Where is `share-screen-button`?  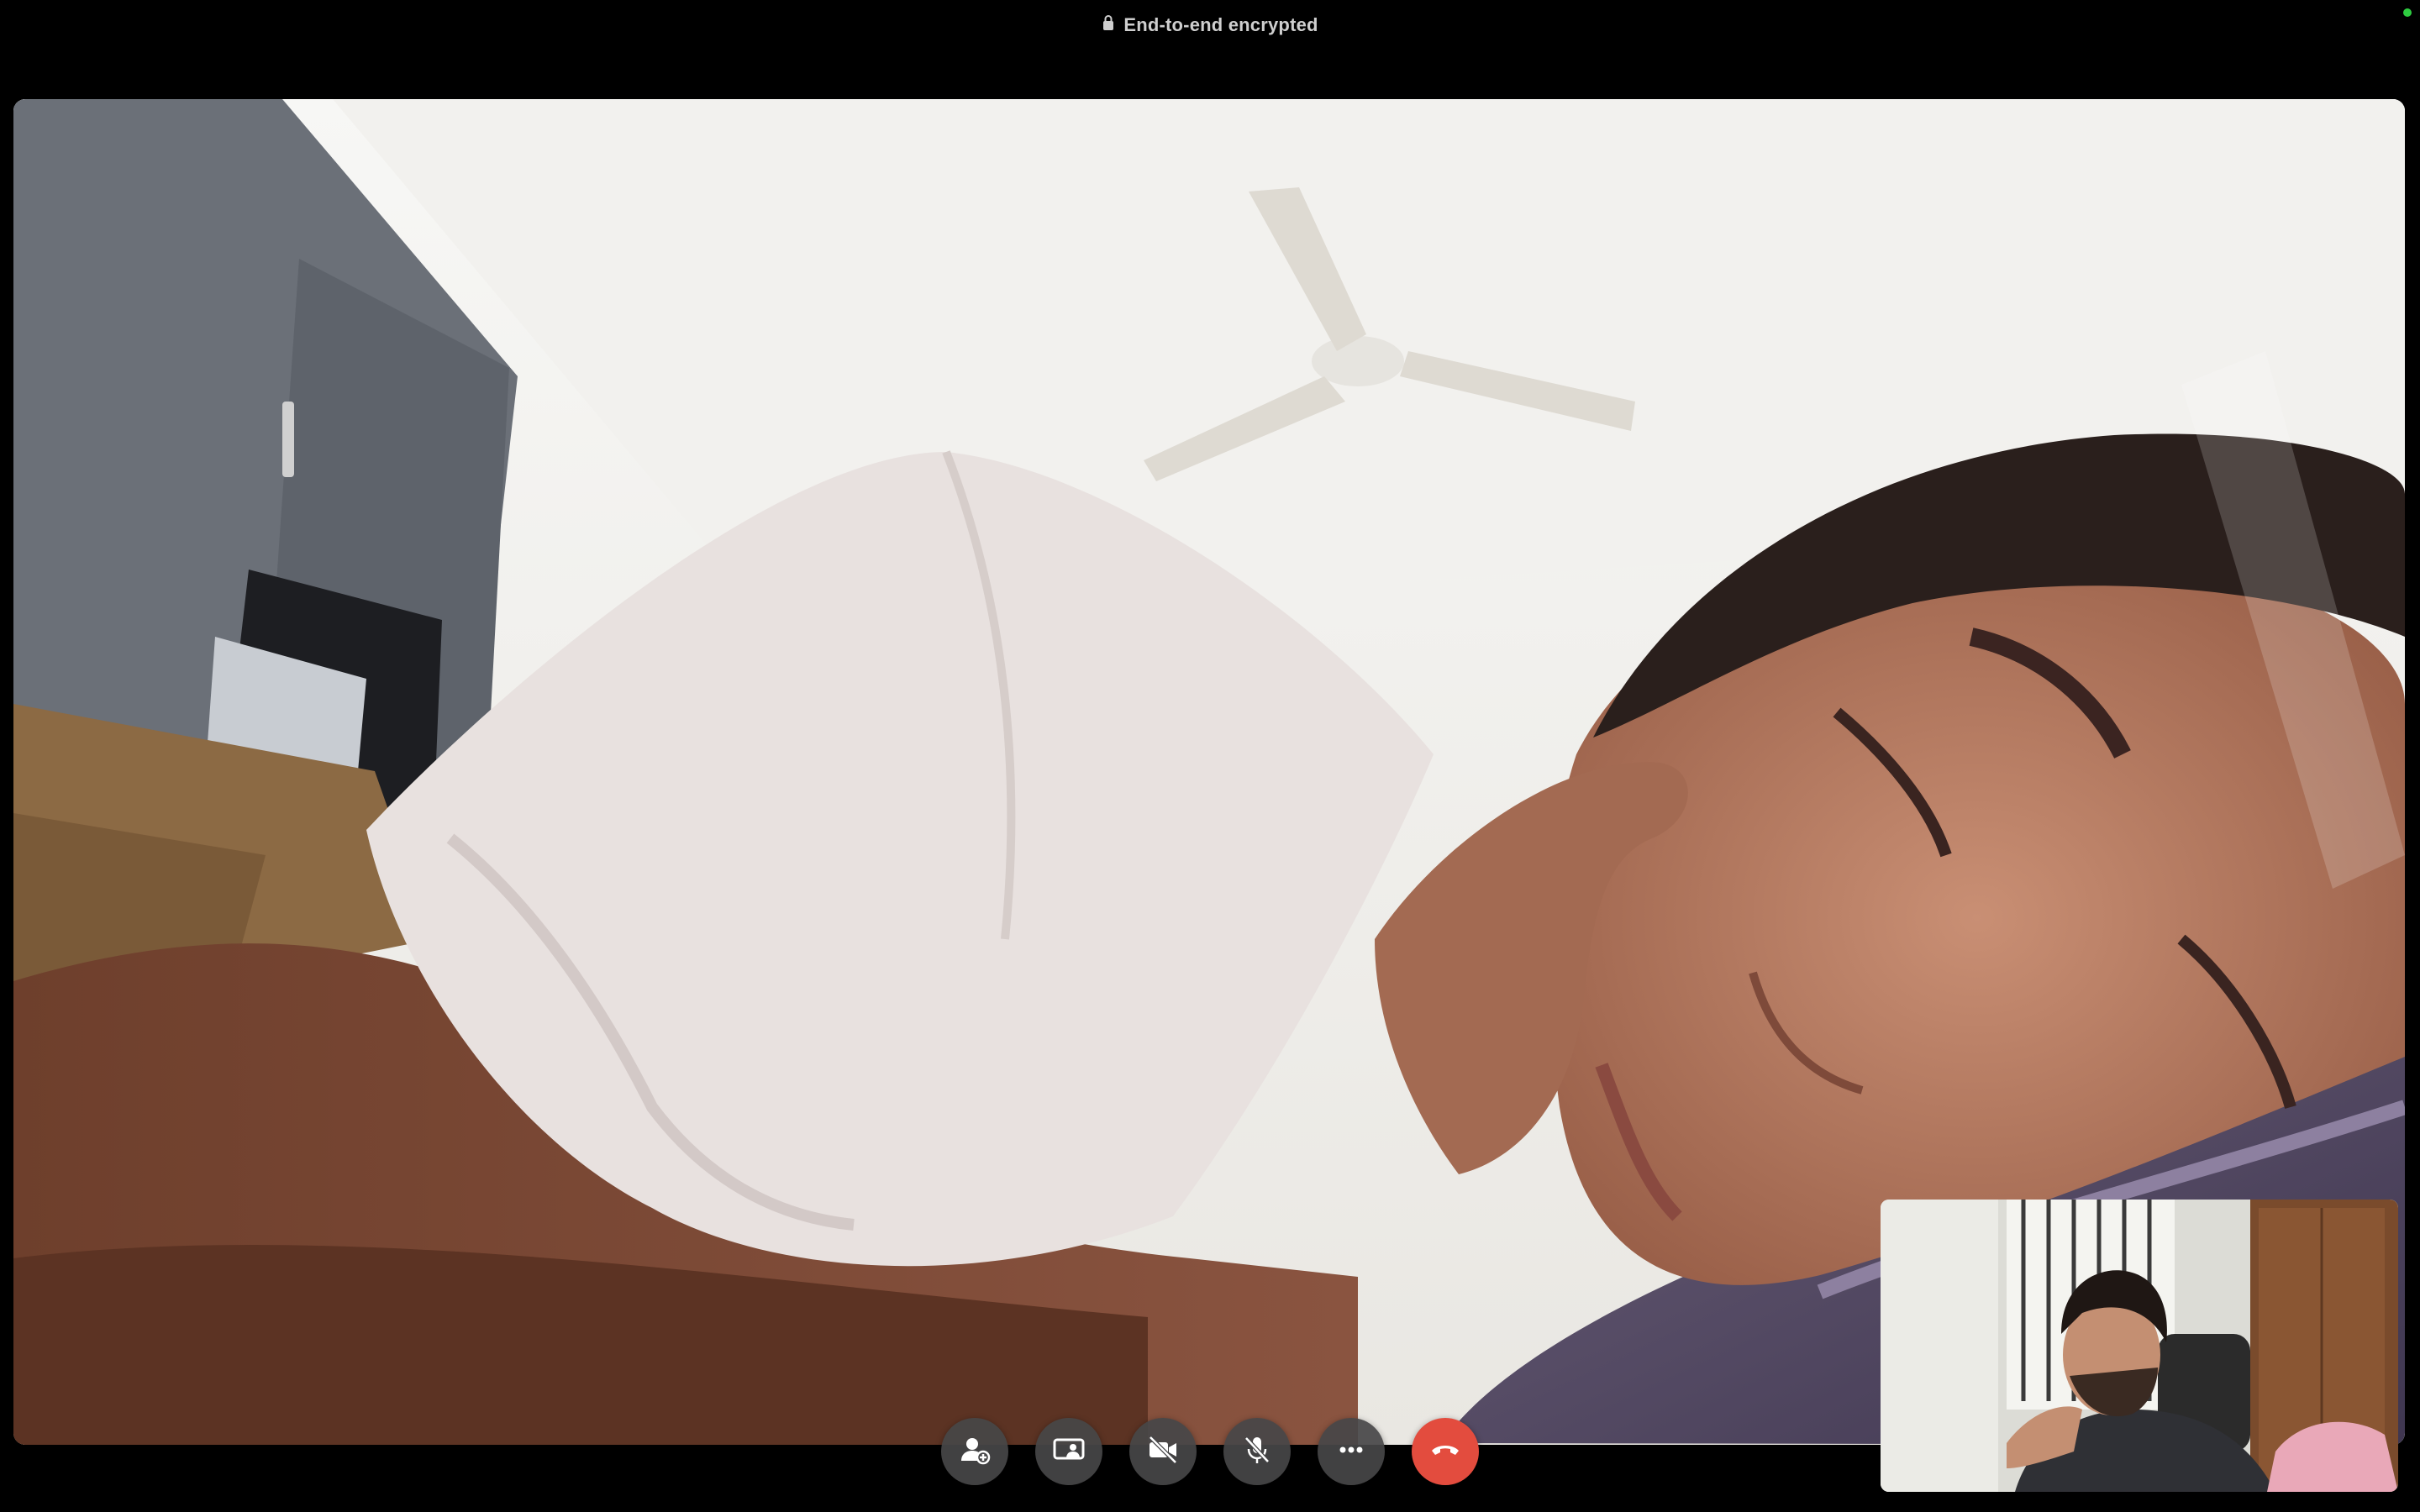
share-screen-button is located at coordinates (1068, 1451).